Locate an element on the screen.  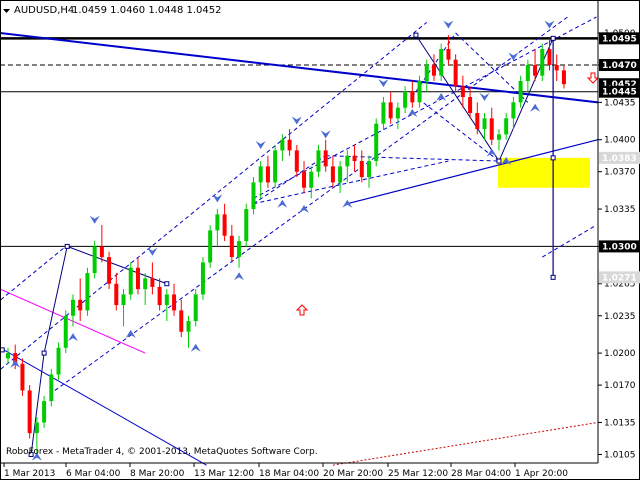
up-arrow-marker is located at coordinates (302, 310).